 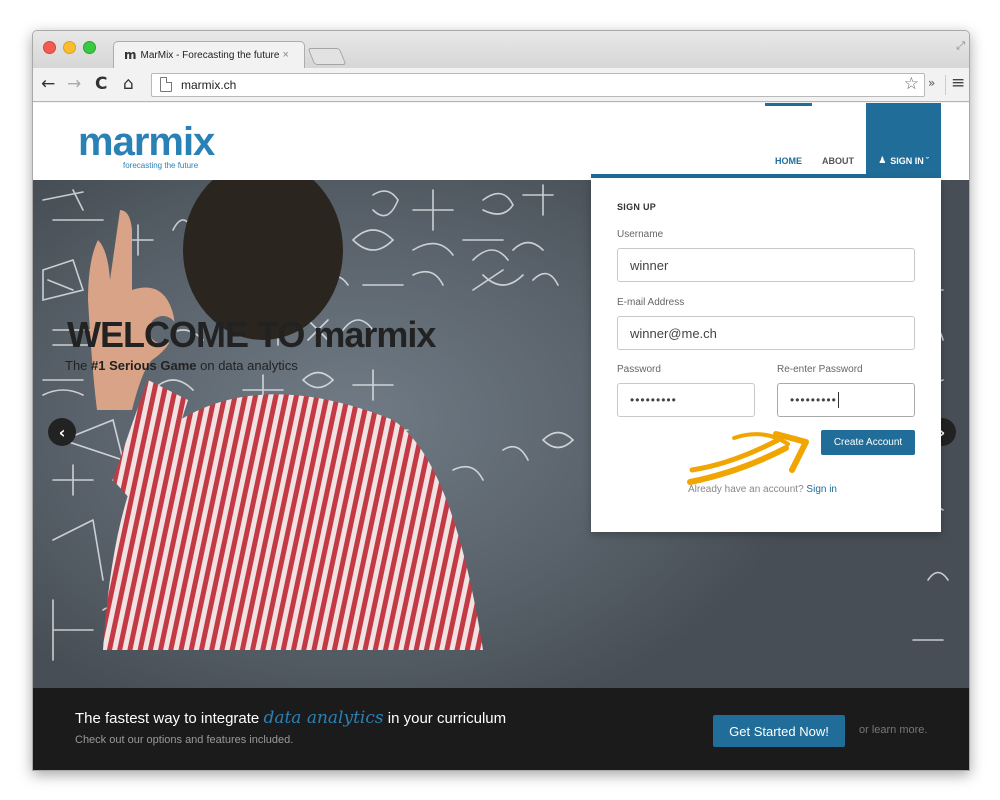 I want to click on forward-arrow-icon: →, so click(x=74, y=84).